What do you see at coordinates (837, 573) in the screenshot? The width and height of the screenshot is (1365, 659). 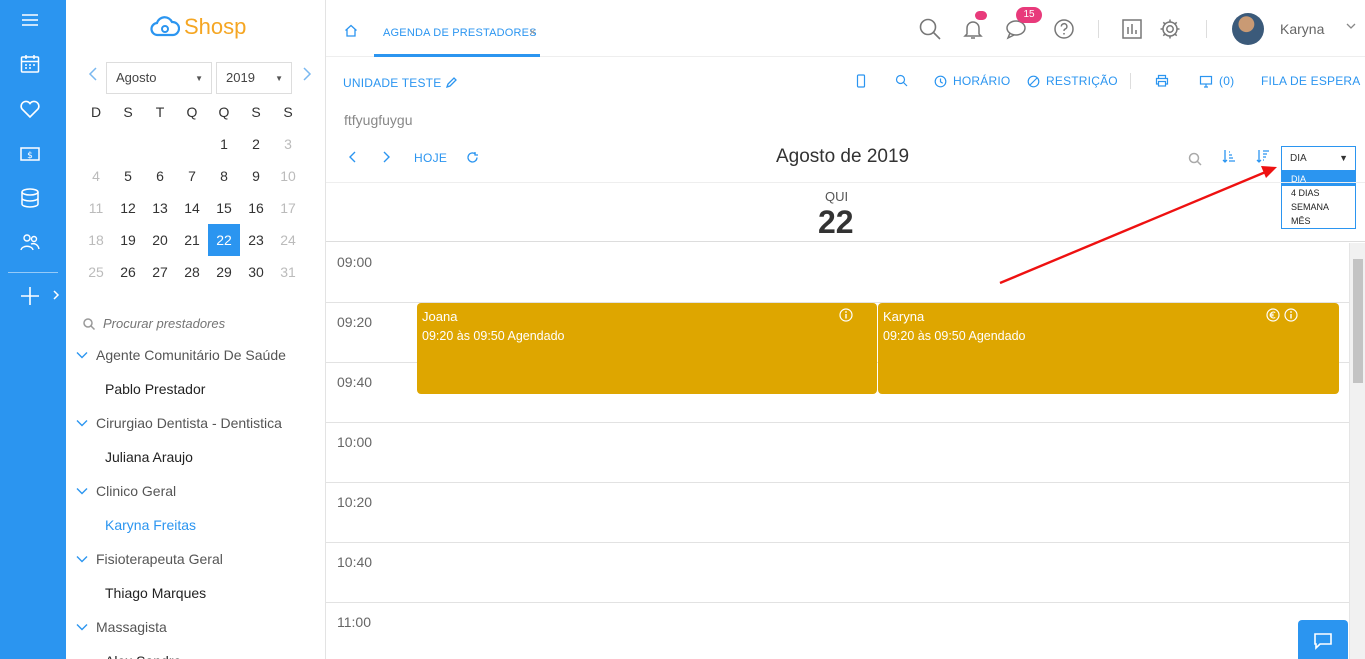 I see `time-slot: 10:40` at bounding box center [837, 573].